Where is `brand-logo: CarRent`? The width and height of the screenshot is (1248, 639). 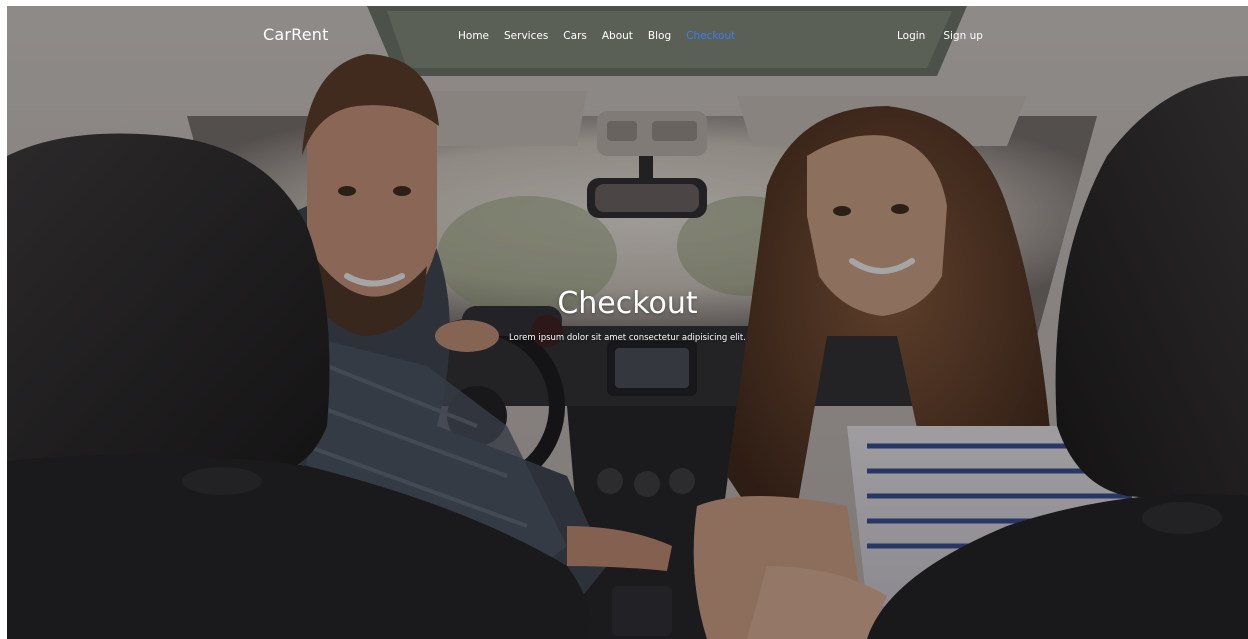 brand-logo: CarRent is located at coordinates (296, 34).